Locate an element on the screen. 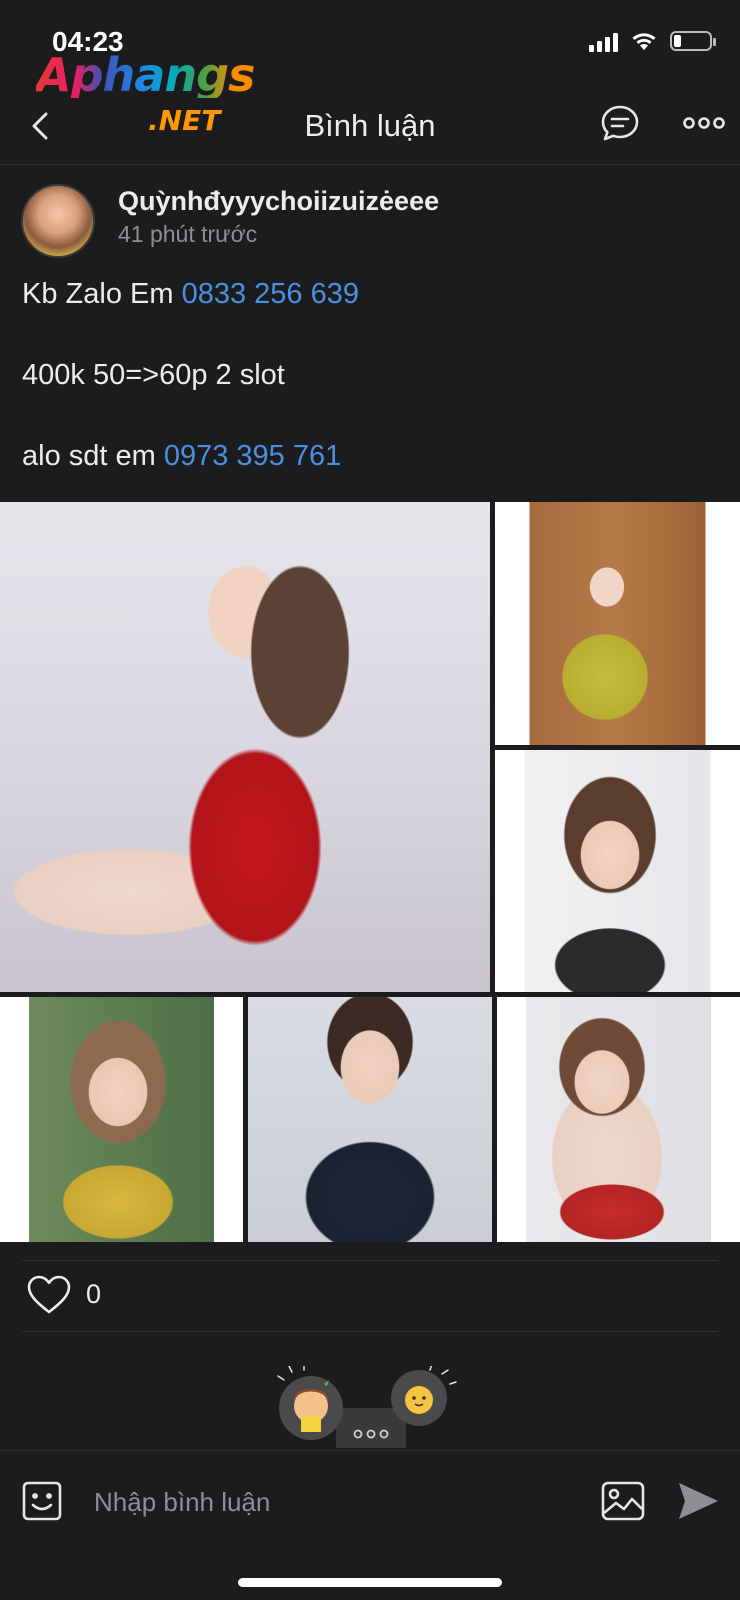  watermark-suffix: .NET is located at coordinates (184, 120).